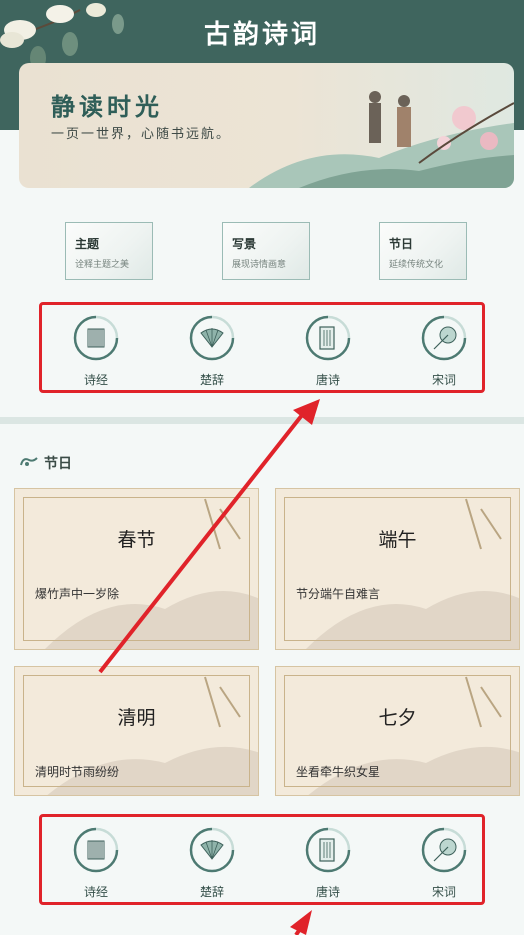  Describe the element at coordinates (338, 594) in the screenshot. I see `festival-poem: 节分端午自难言` at that location.